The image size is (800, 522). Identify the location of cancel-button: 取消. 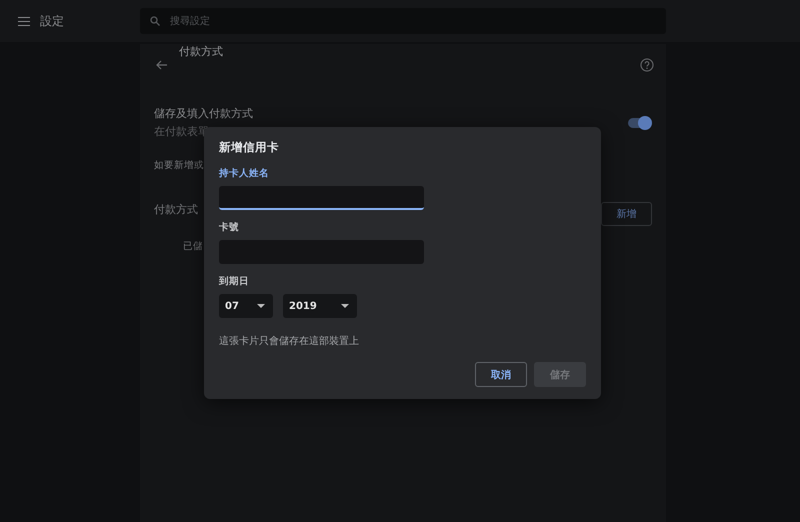
(501, 374).